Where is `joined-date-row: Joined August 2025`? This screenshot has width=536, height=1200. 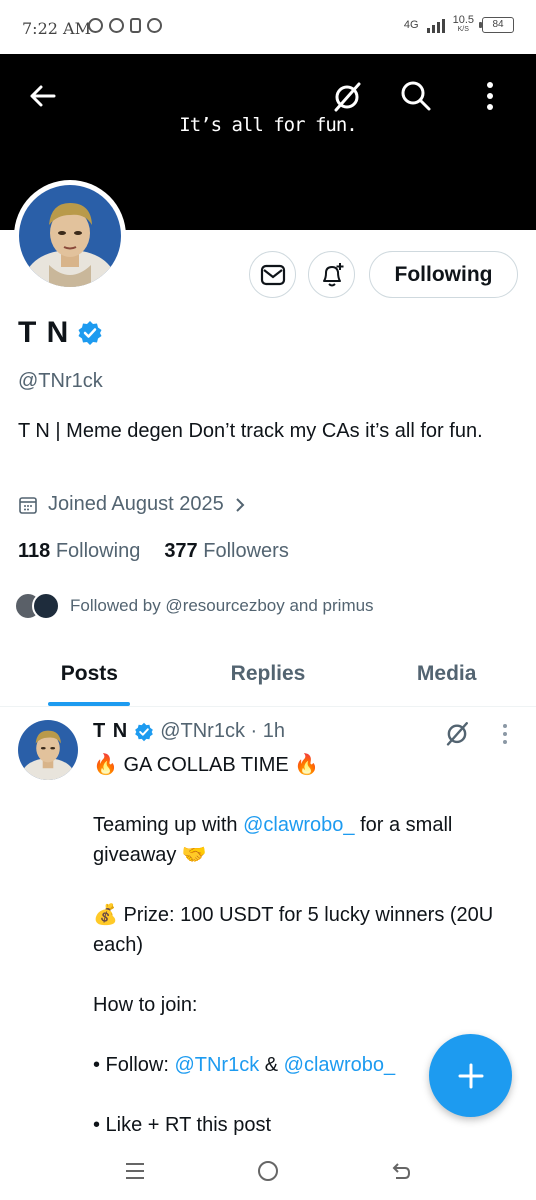
joined-date-row: Joined August 2025 is located at coordinates (132, 504).